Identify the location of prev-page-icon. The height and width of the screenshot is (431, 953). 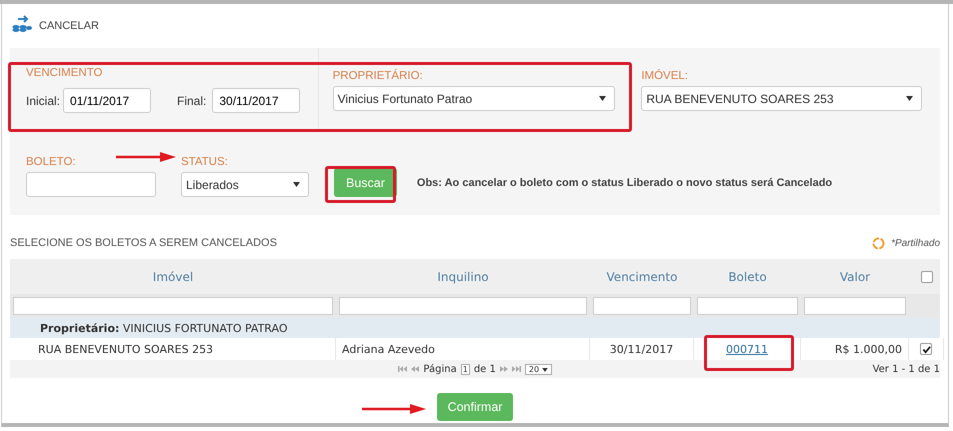
(415, 369).